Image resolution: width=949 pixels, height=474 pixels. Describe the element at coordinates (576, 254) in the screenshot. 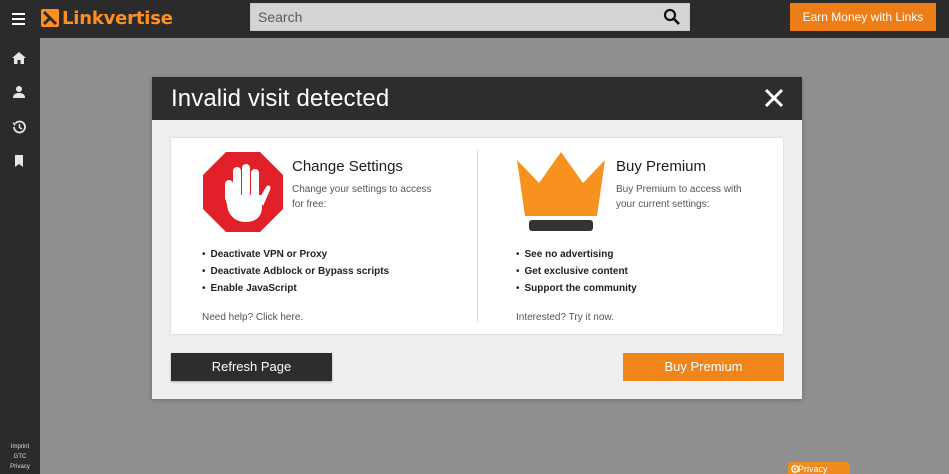

I see `list-item: See no advertising` at that location.